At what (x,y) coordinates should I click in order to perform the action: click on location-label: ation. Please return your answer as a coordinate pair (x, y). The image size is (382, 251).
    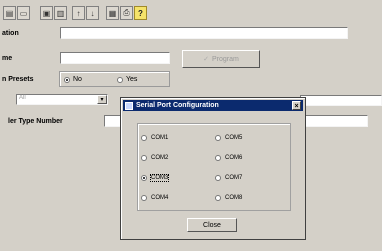
    Looking at the image, I should click on (10, 33).